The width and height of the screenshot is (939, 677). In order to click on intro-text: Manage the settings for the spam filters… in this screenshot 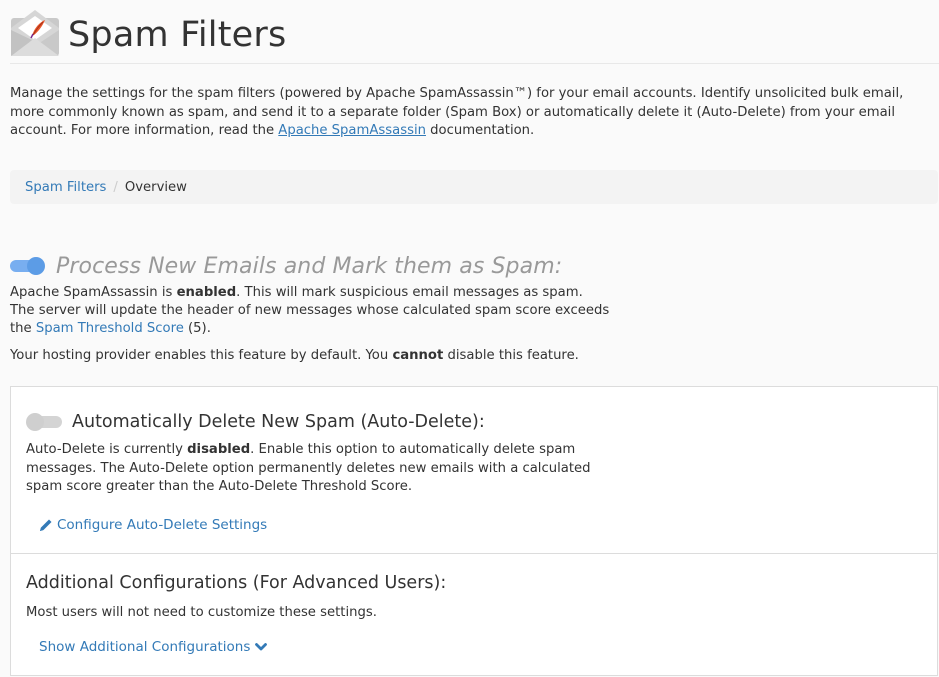, I will do `click(472, 113)`.